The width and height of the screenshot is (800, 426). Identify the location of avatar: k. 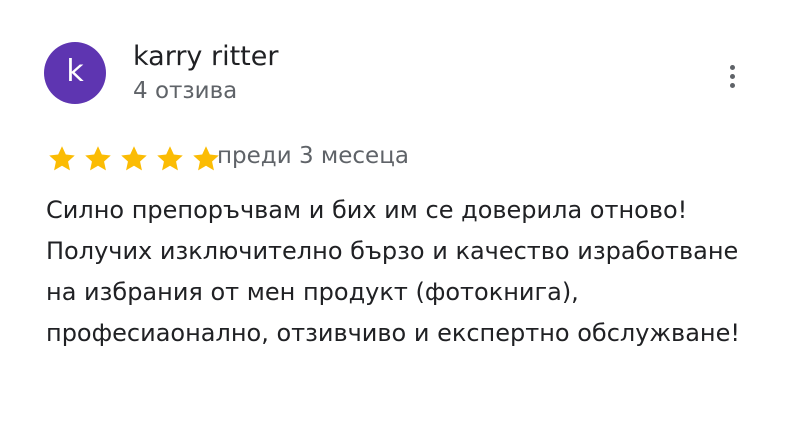
(75, 73).